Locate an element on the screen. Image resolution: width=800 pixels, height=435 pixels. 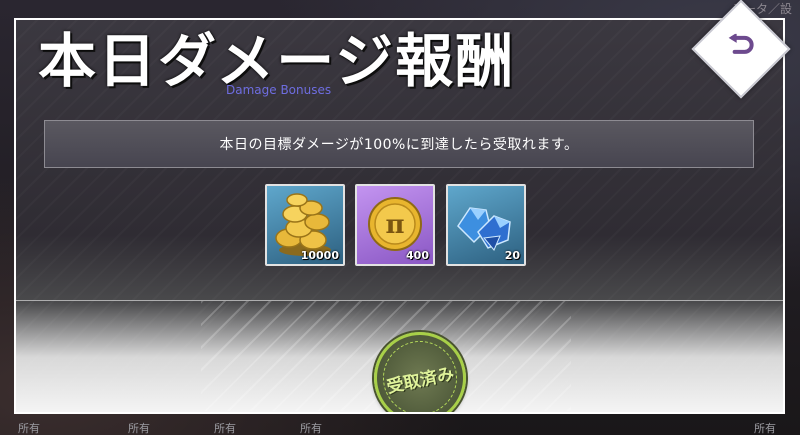
modal-divider is located at coordinates (399, 300).